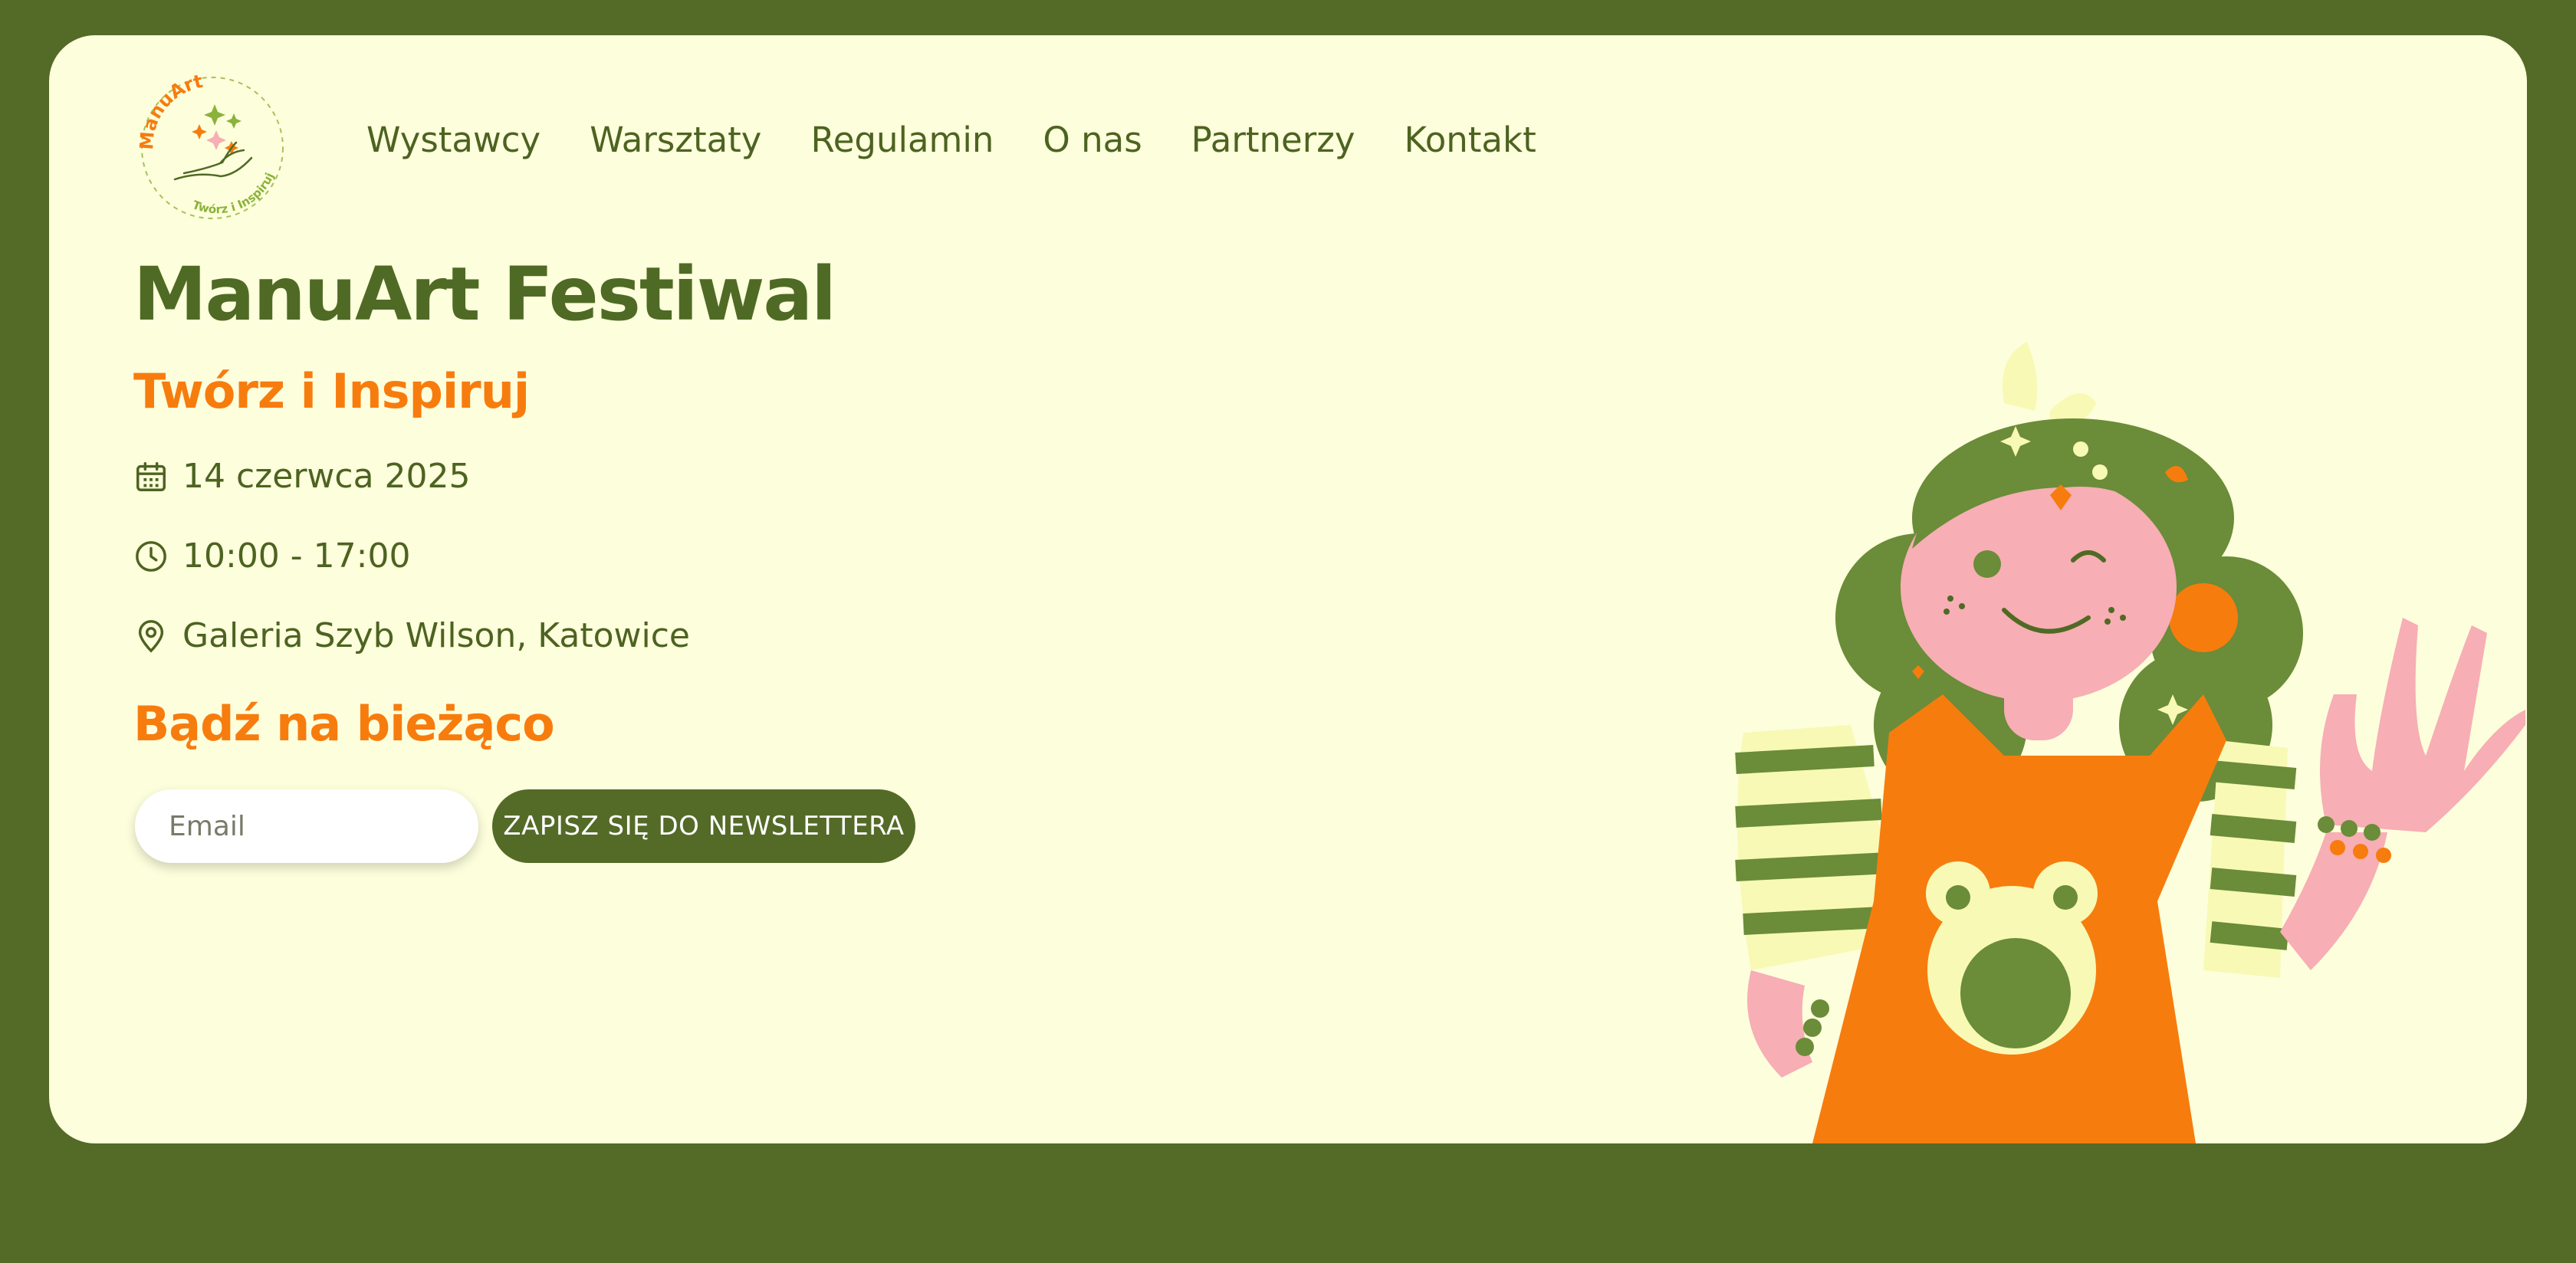  I want to click on event-date: 14 czerwca 2025, so click(302, 477).